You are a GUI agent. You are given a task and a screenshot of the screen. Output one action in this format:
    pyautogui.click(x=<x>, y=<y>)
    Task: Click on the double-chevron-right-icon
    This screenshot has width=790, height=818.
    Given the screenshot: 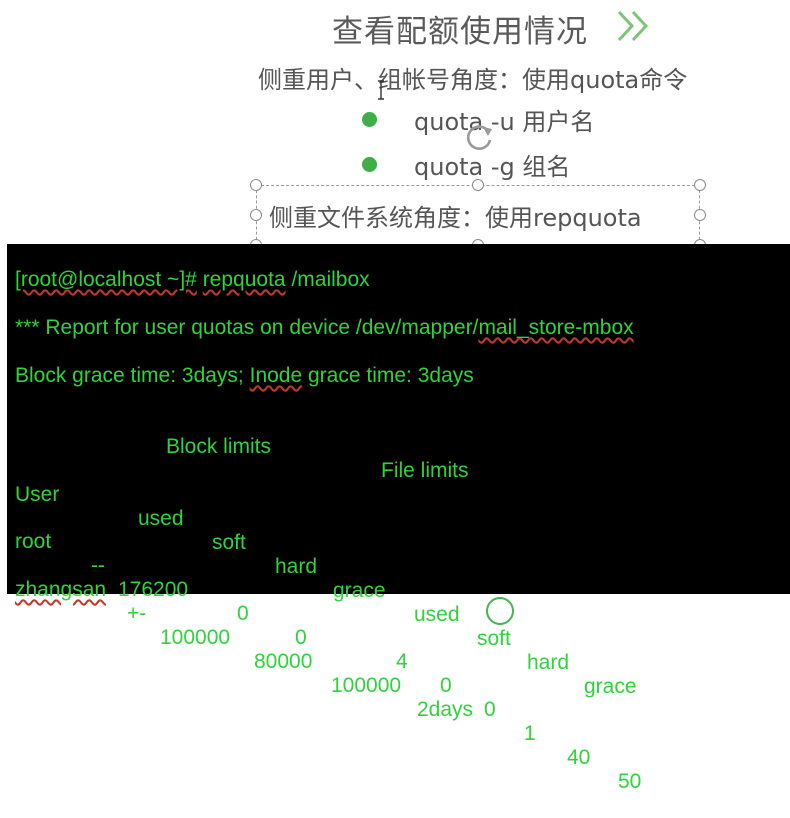 What is the action you would take?
    pyautogui.click(x=633, y=26)
    